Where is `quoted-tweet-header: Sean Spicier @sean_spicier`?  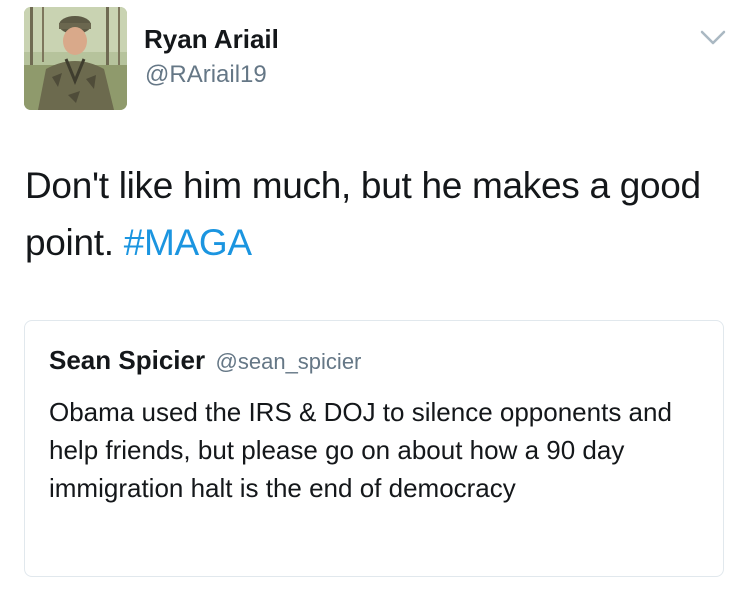
quoted-tweet-header: Sean Spicier @sean_spicier is located at coordinates (205, 360).